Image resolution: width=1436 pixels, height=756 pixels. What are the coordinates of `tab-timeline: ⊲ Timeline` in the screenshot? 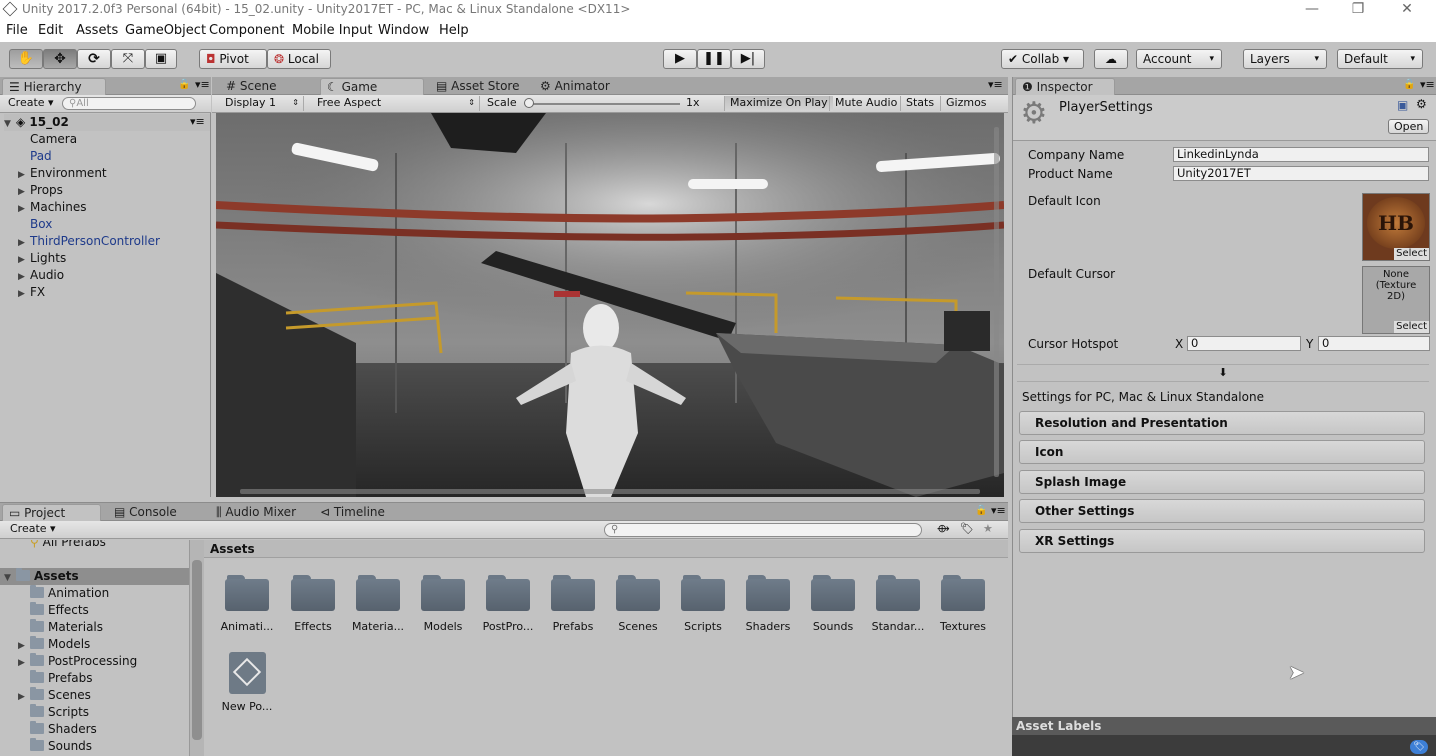 It's located at (364, 512).